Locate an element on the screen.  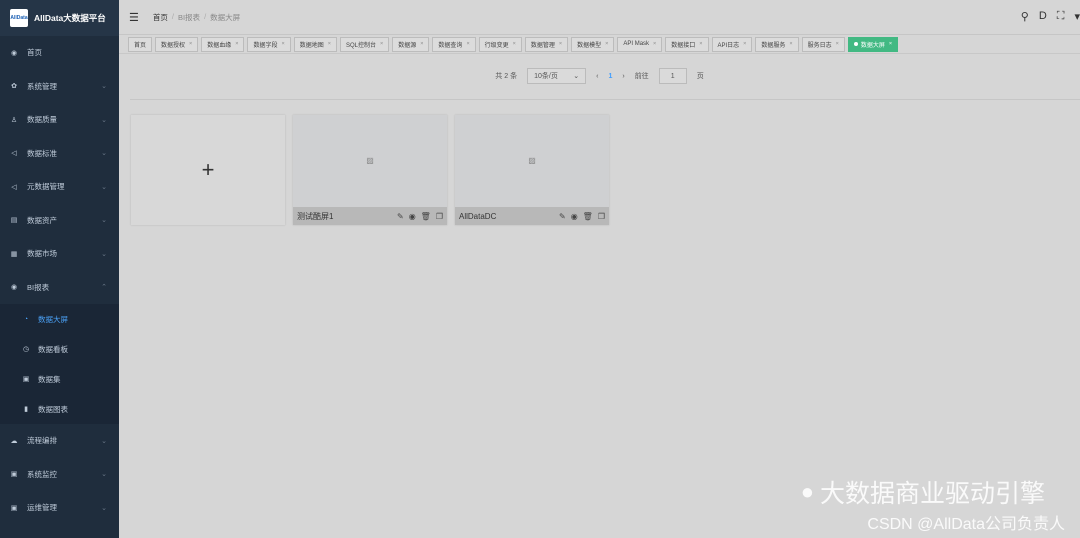
monitor-icon: ▣ is located at coordinates (14, 475).